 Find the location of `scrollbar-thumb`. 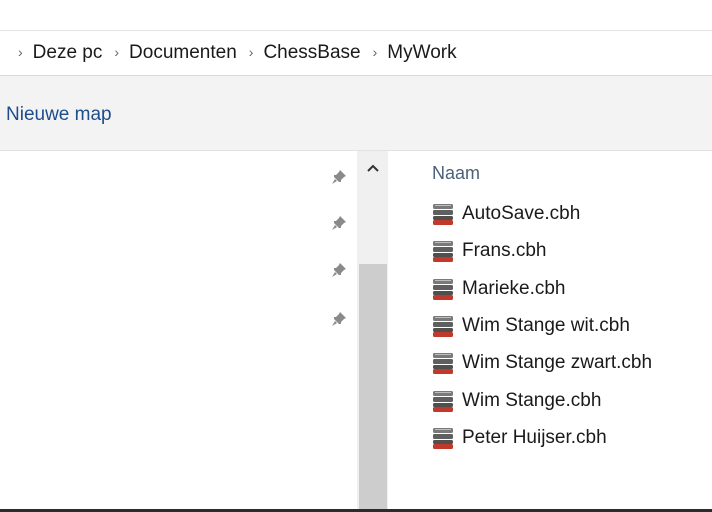

scrollbar-thumb is located at coordinates (373, 388).